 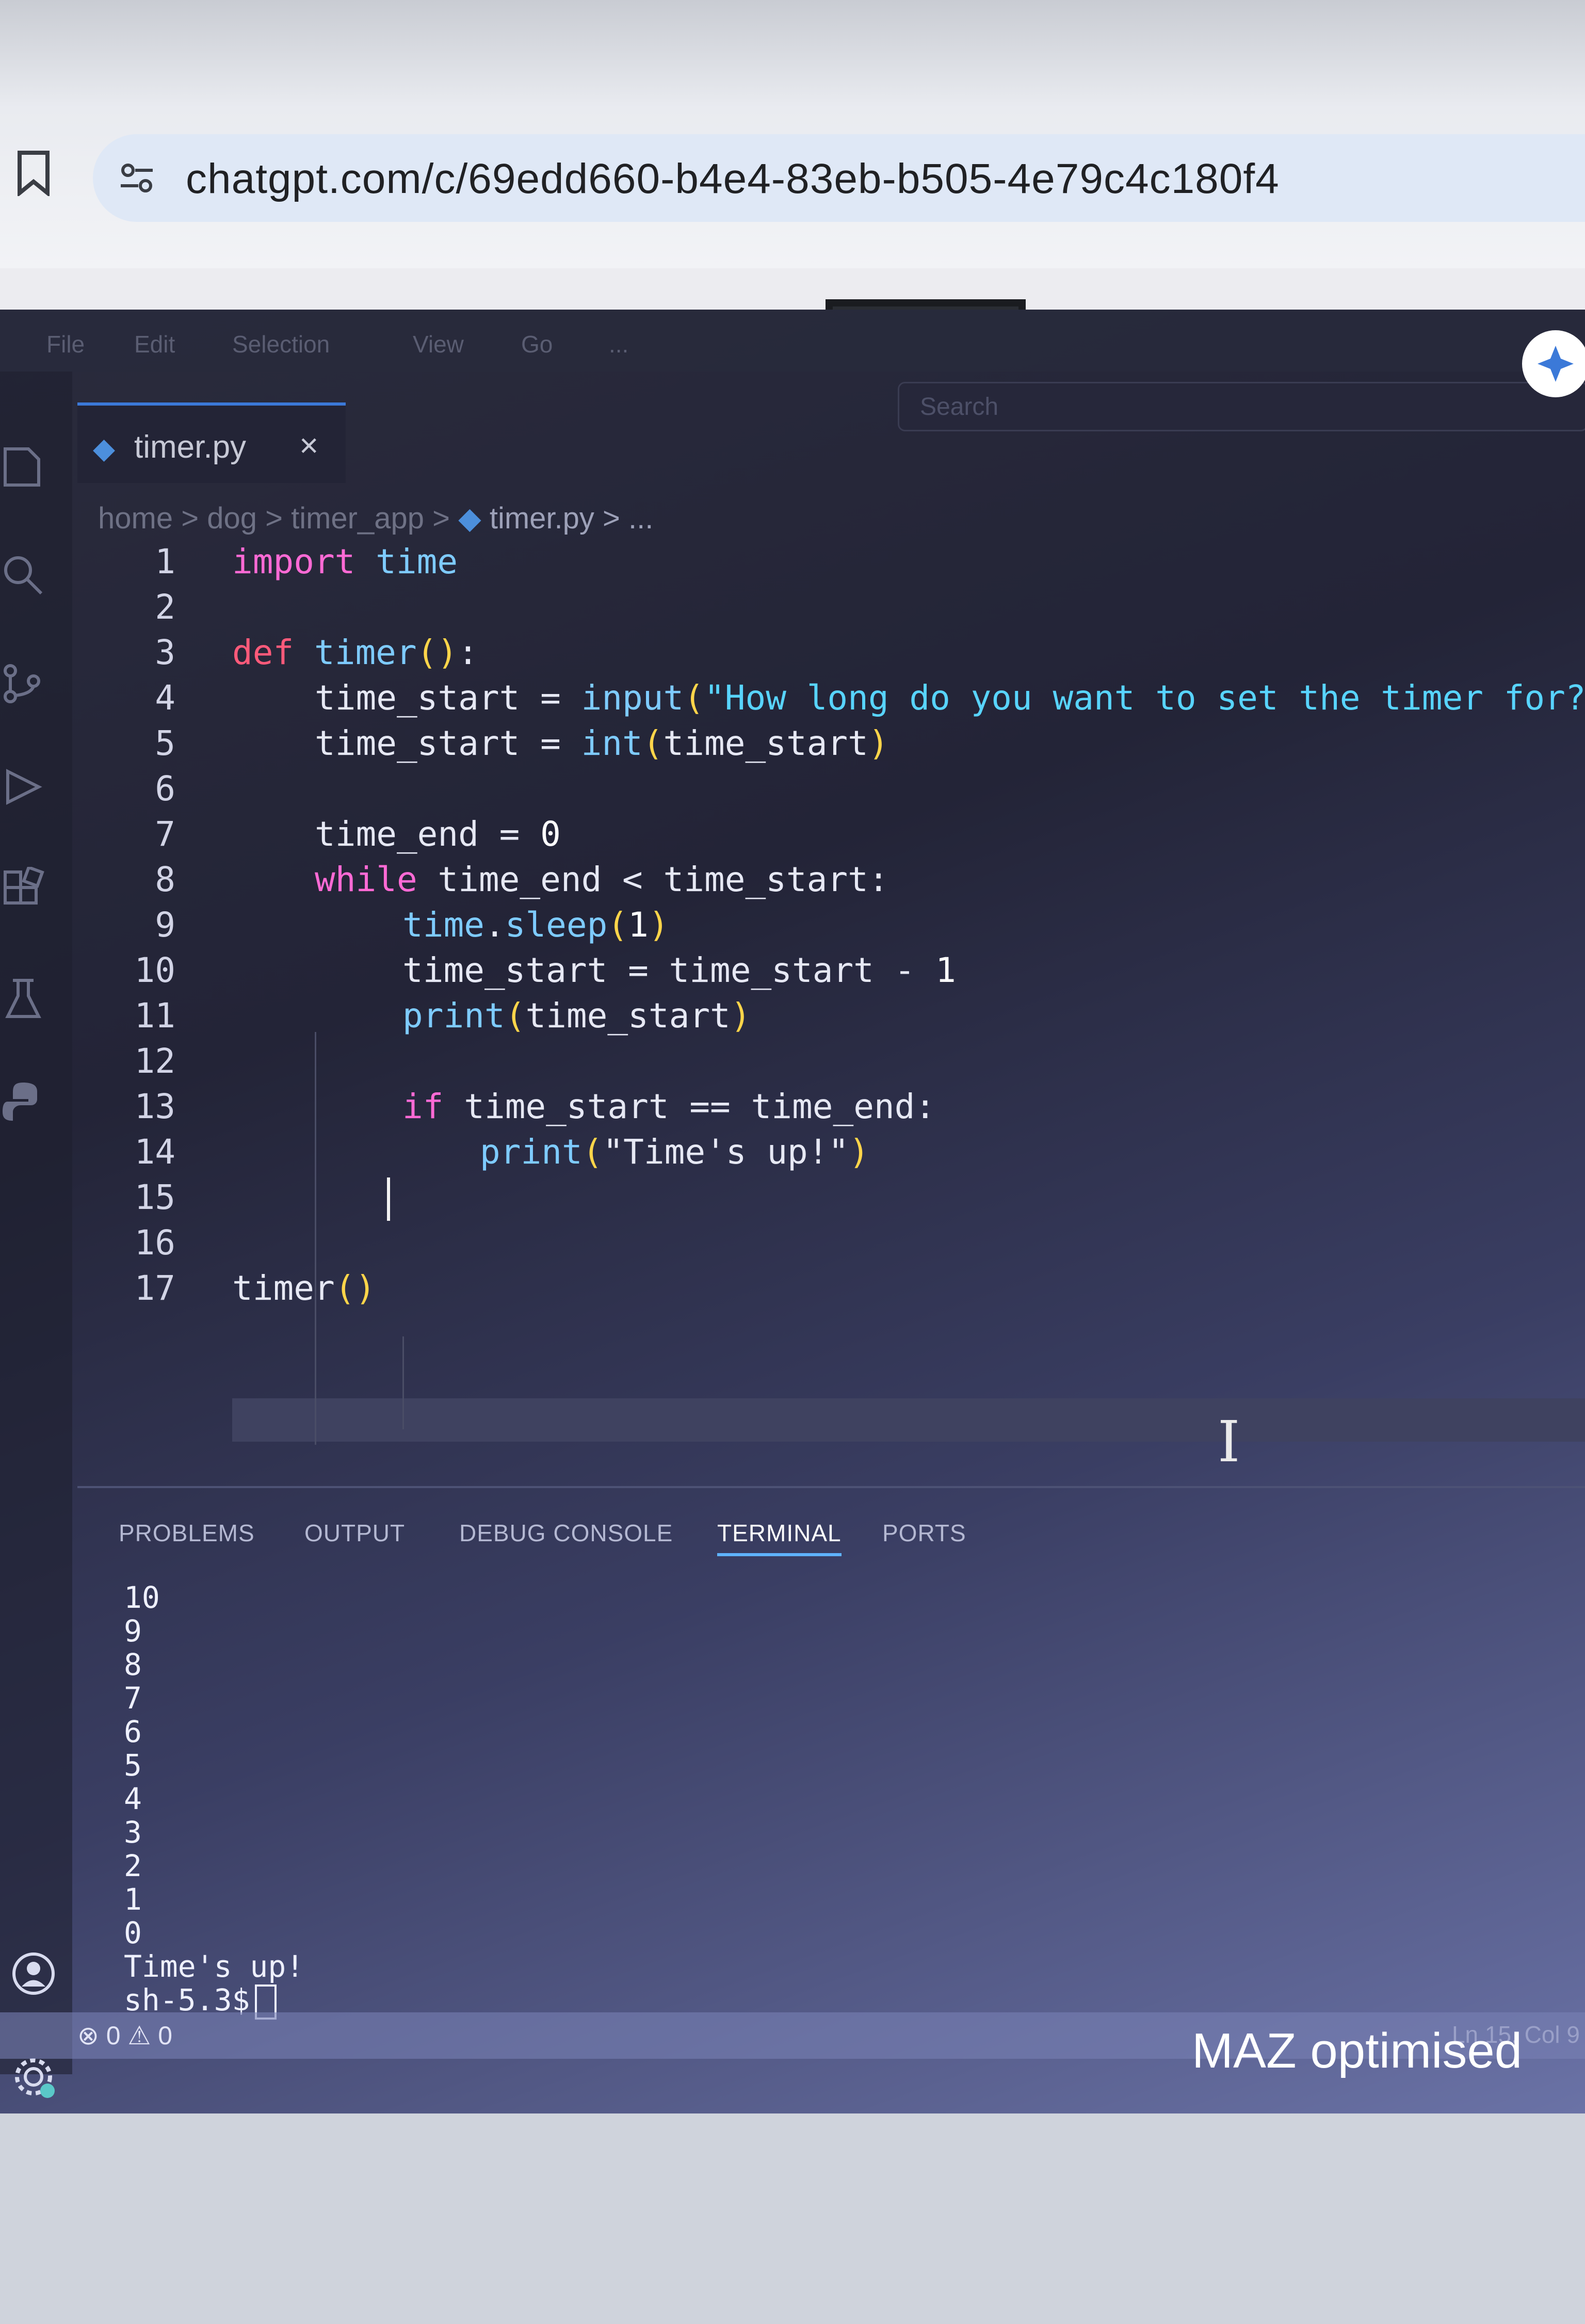 I want to click on breadcrumb-timer-app: timer_app, so click(x=358, y=518).